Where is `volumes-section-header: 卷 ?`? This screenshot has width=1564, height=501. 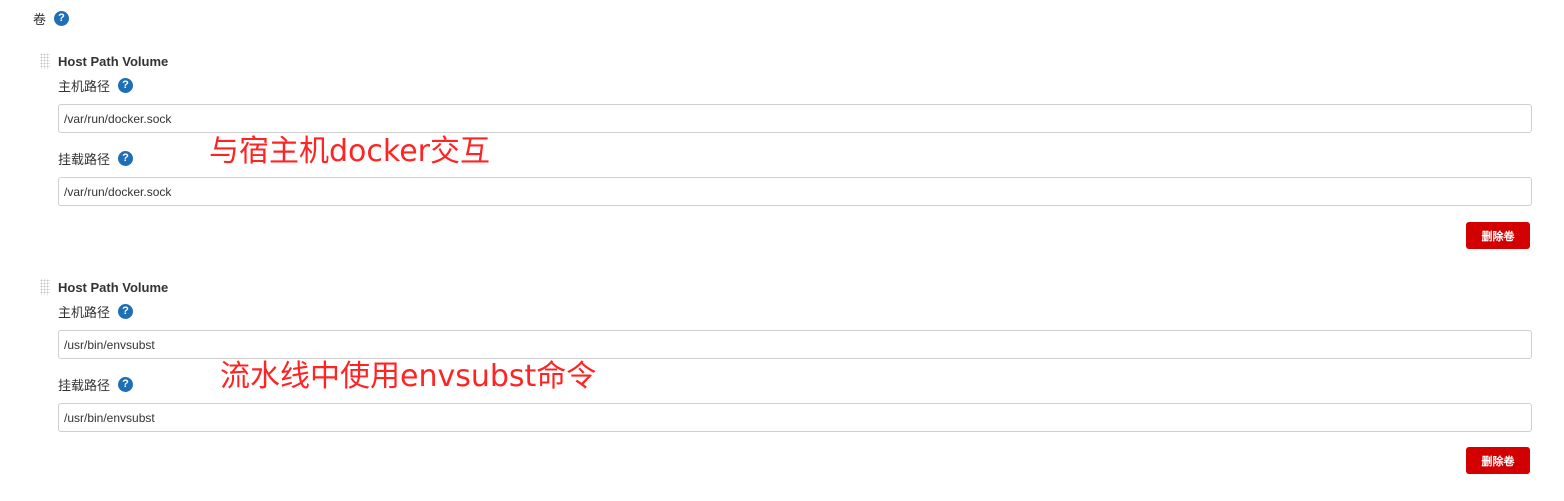
volumes-section-header: 卷 ? is located at coordinates (51, 18).